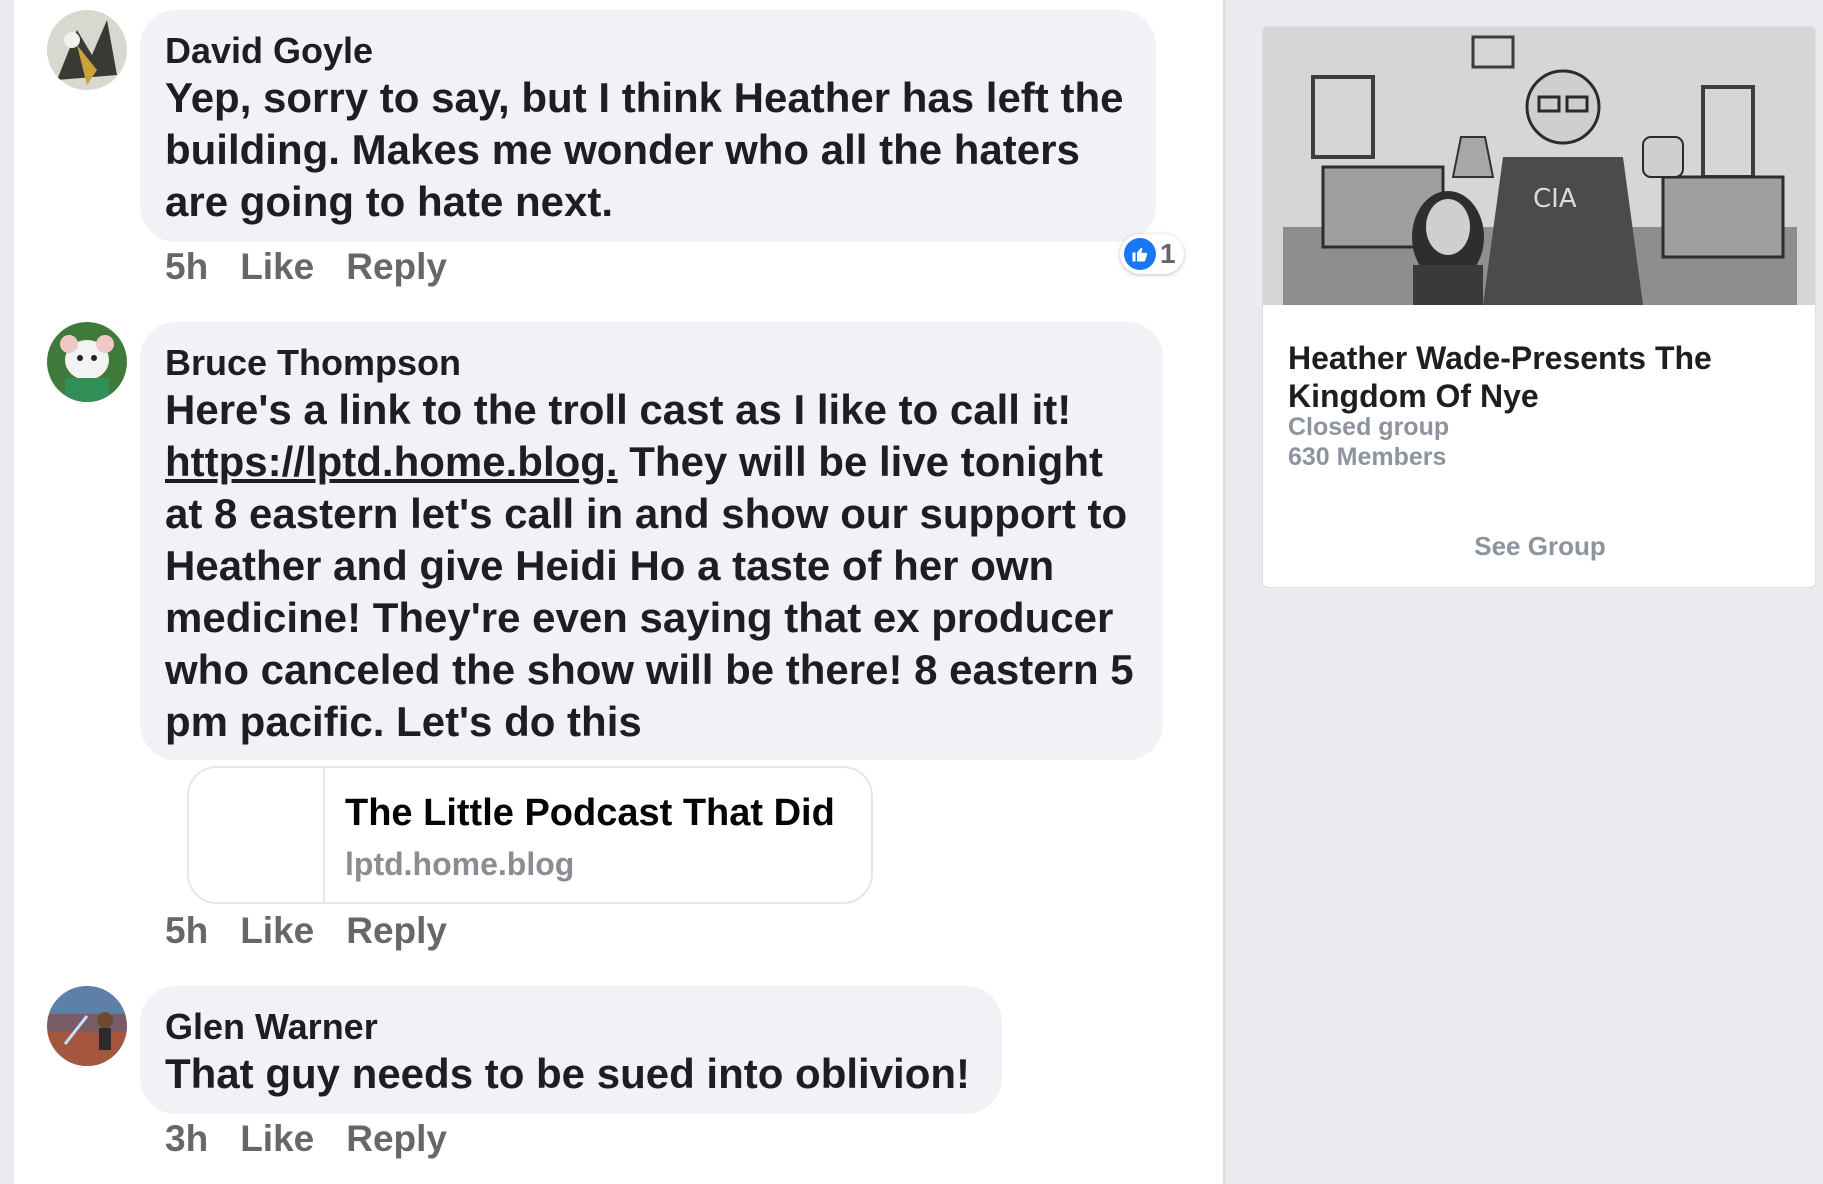 The height and width of the screenshot is (1184, 1823). What do you see at coordinates (1224, 592) in the screenshot?
I see `column-divider` at bounding box center [1224, 592].